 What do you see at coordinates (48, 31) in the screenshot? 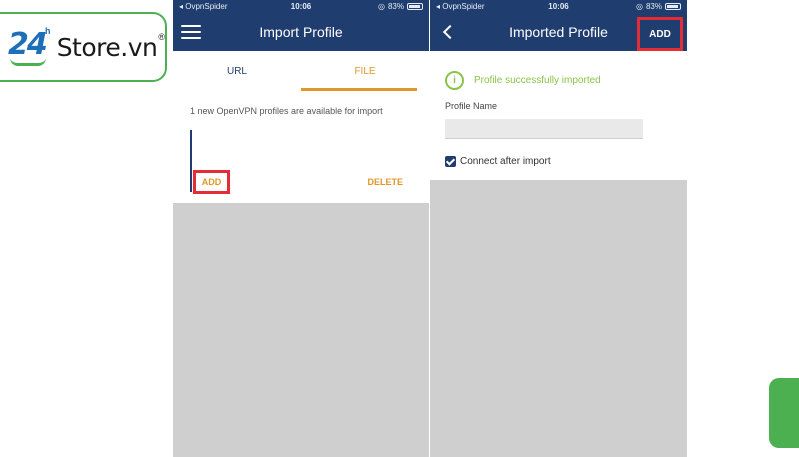
I see `logo-superscript: h` at bounding box center [48, 31].